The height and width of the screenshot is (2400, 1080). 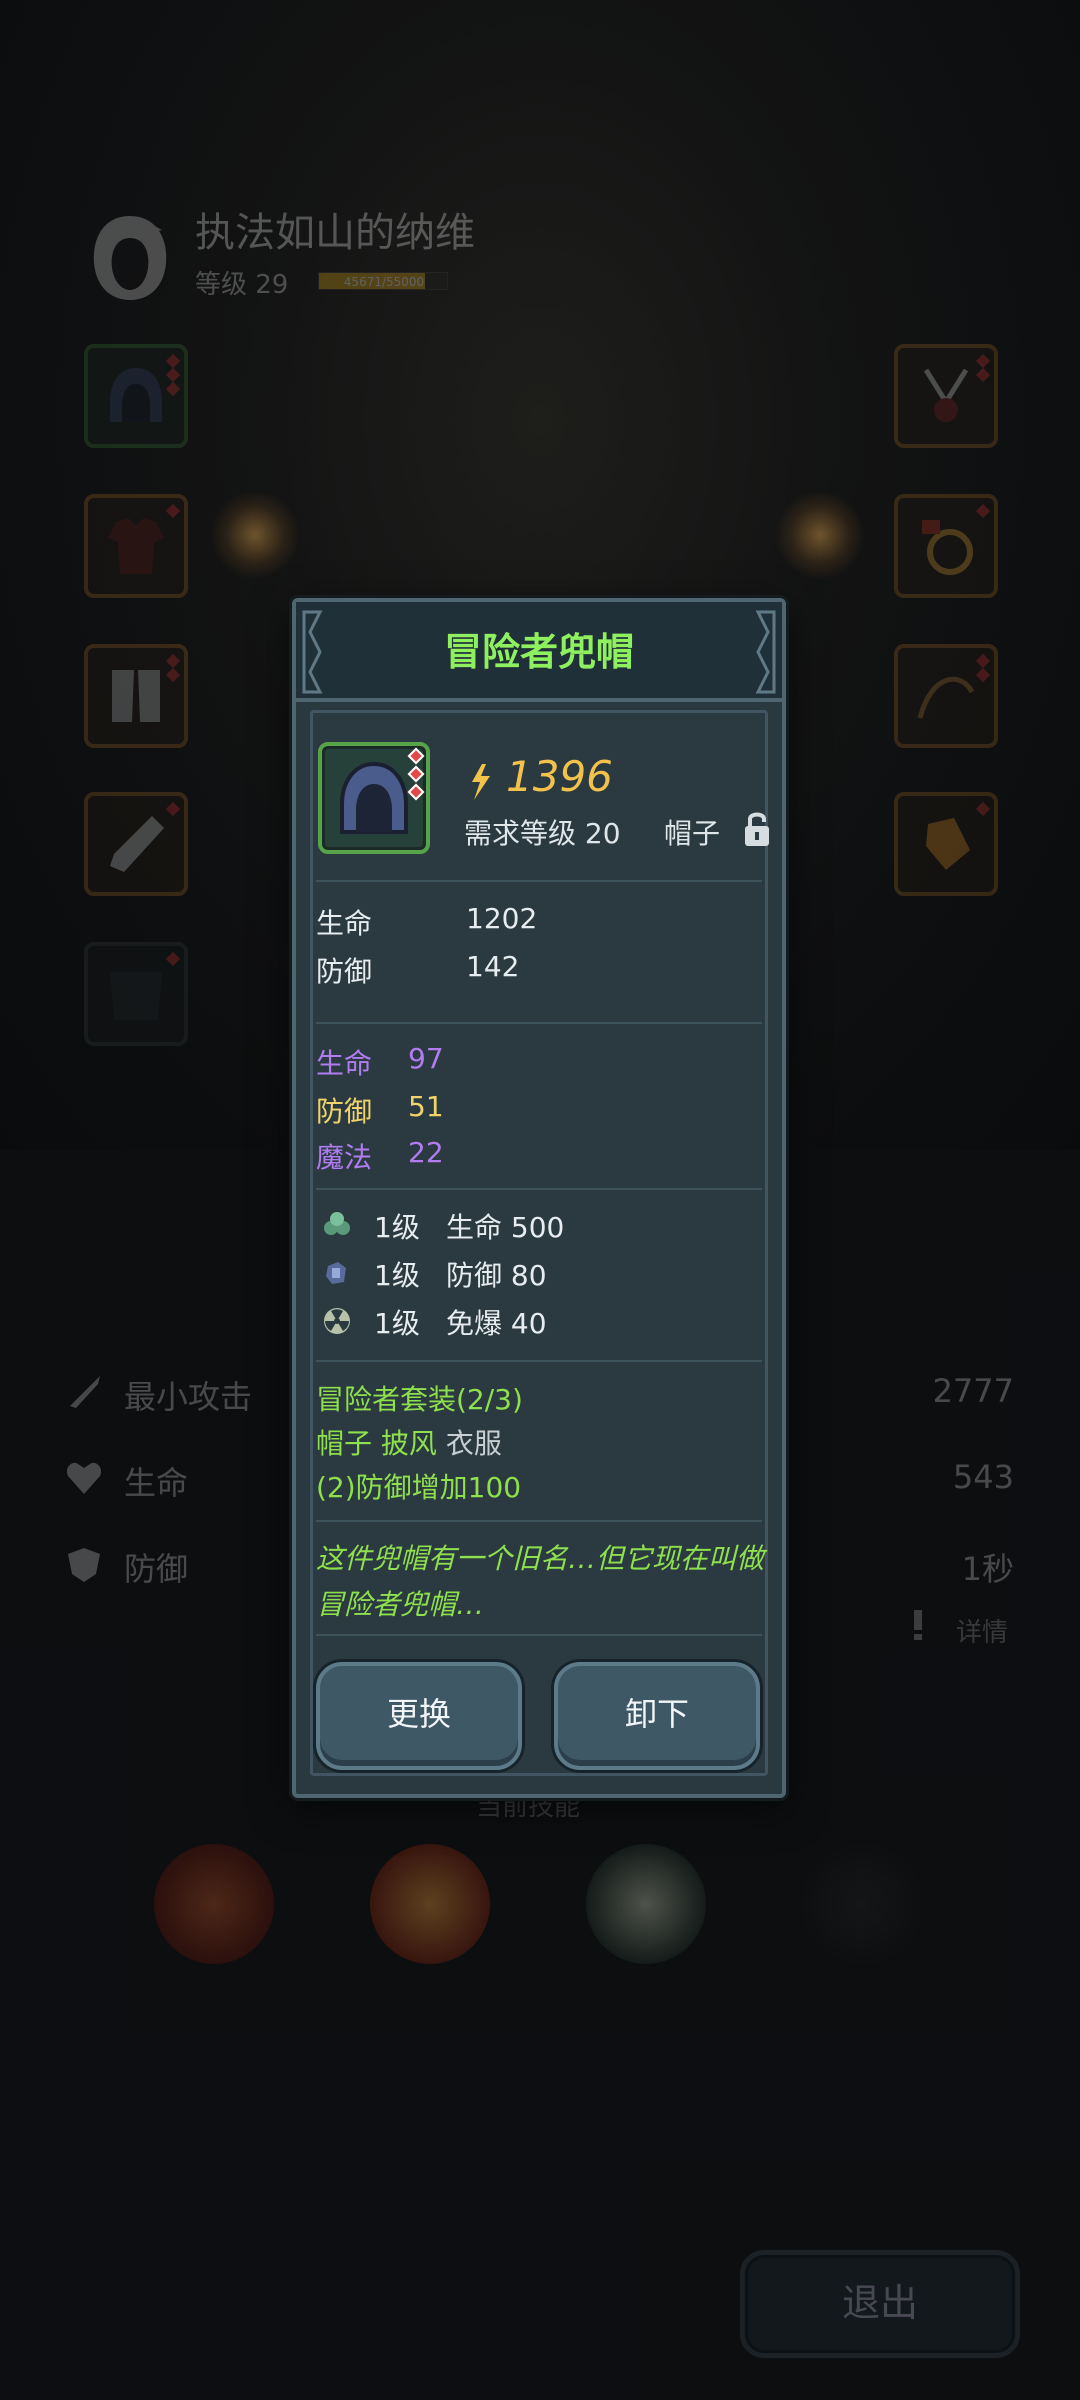 What do you see at coordinates (337, 1321) in the screenshot?
I see `radiation-gem-icon` at bounding box center [337, 1321].